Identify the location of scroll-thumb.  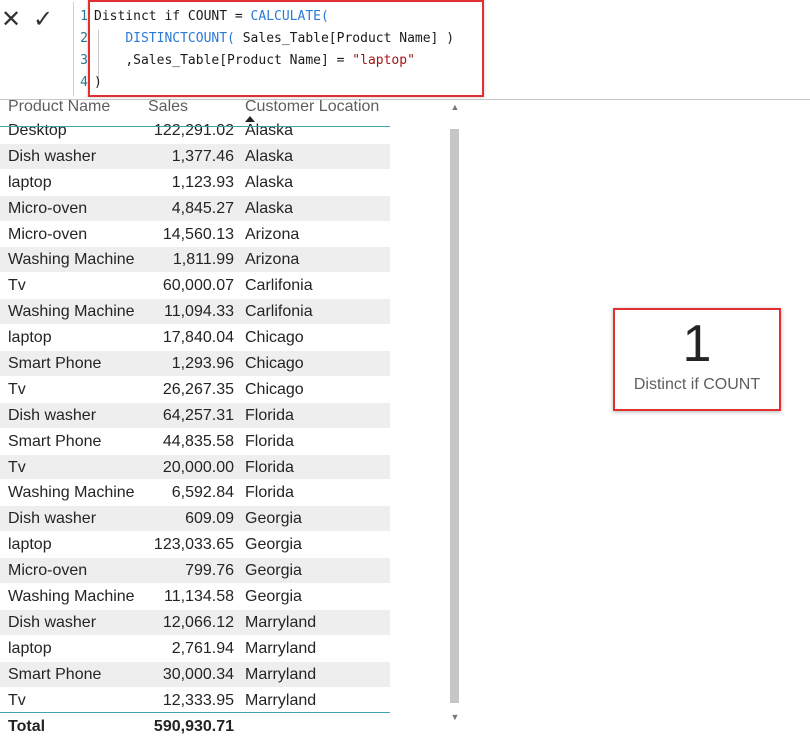
(454, 416).